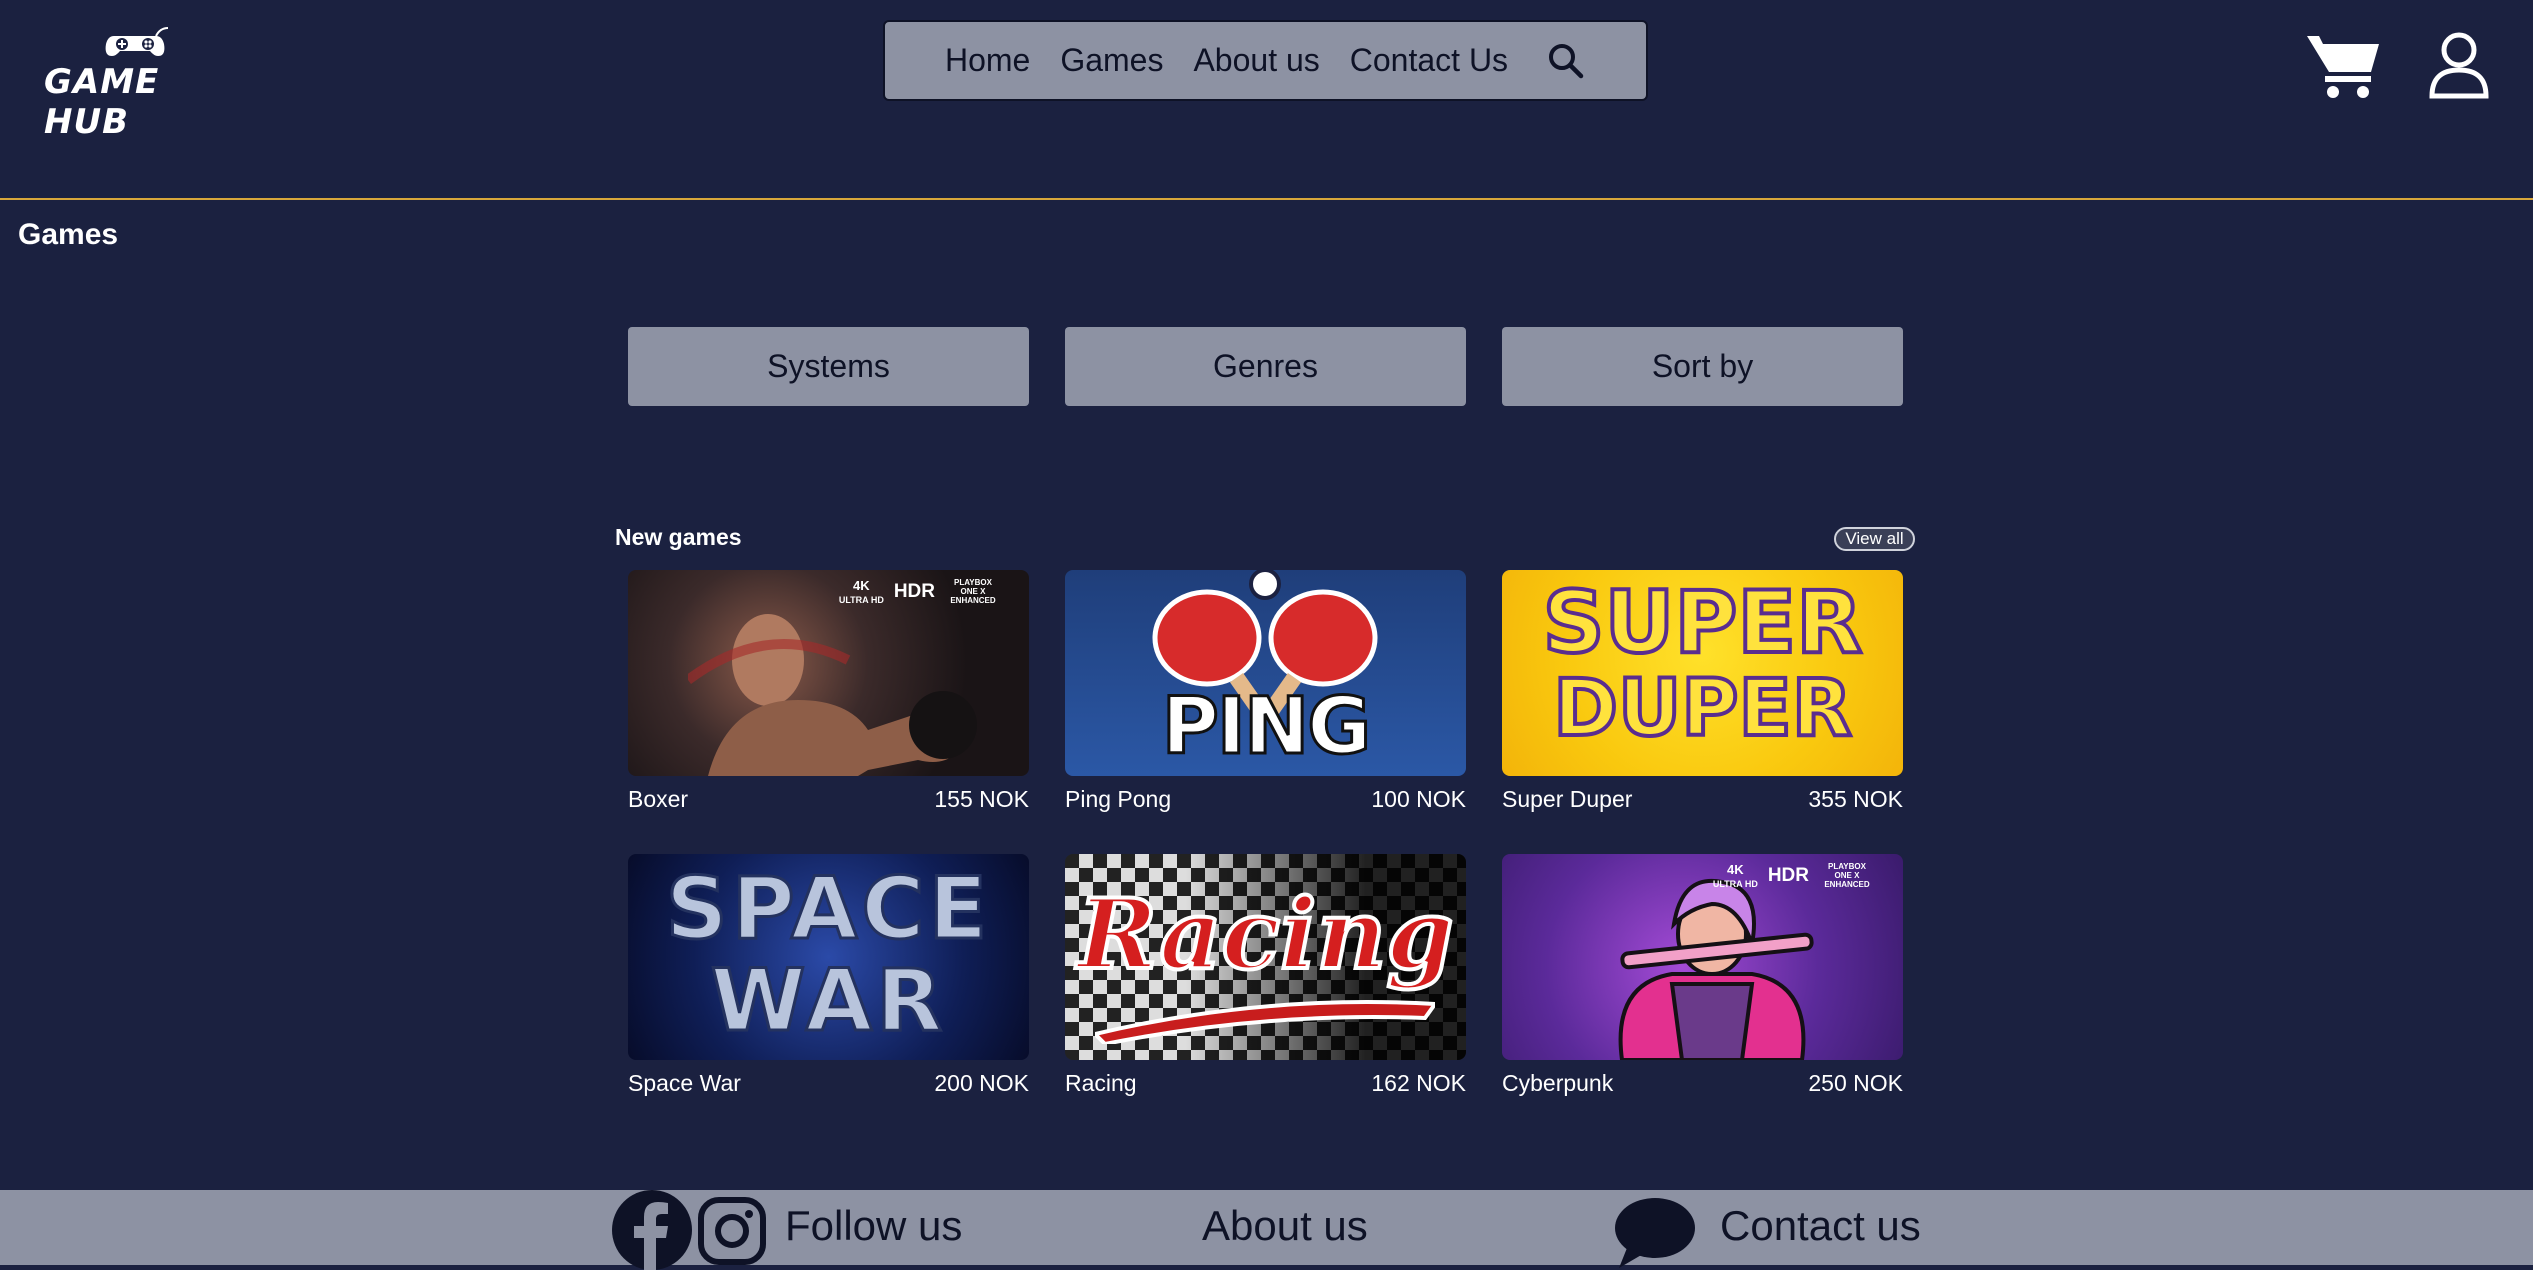  What do you see at coordinates (1418, 799) in the screenshot?
I see `game-price: 100 NOK` at bounding box center [1418, 799].